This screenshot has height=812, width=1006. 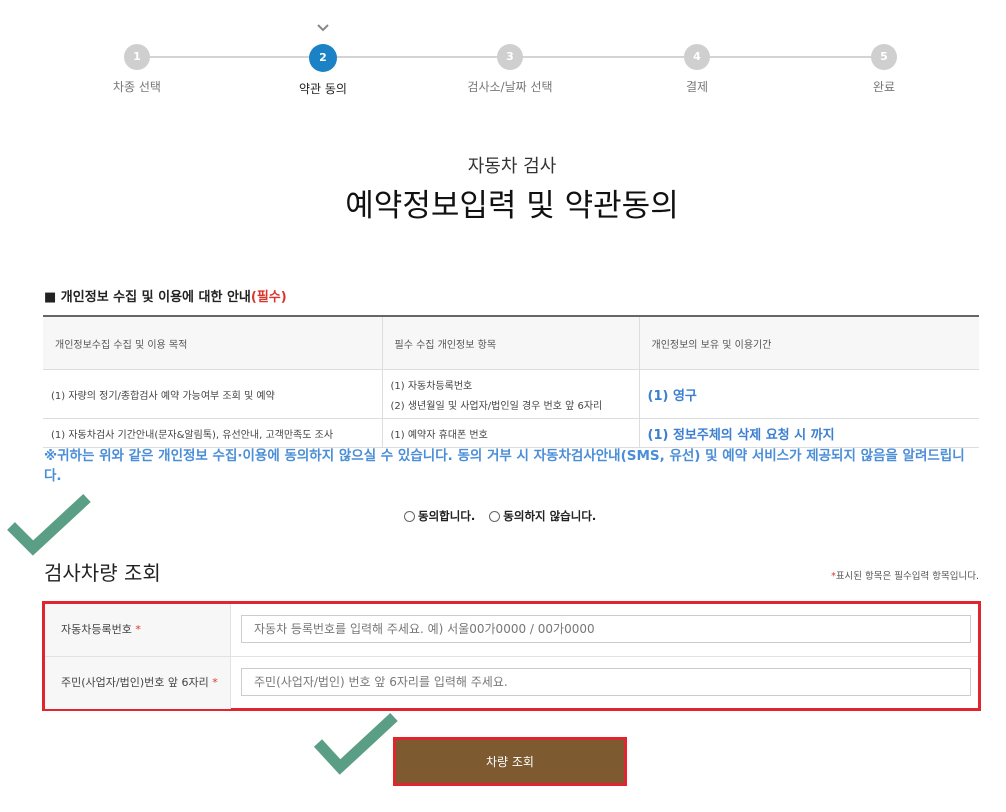 What do you see at coordinates (809, 394) in the screenshot?
I see `table-cell-period: (1) 영구` at bounding box center [809, 394].